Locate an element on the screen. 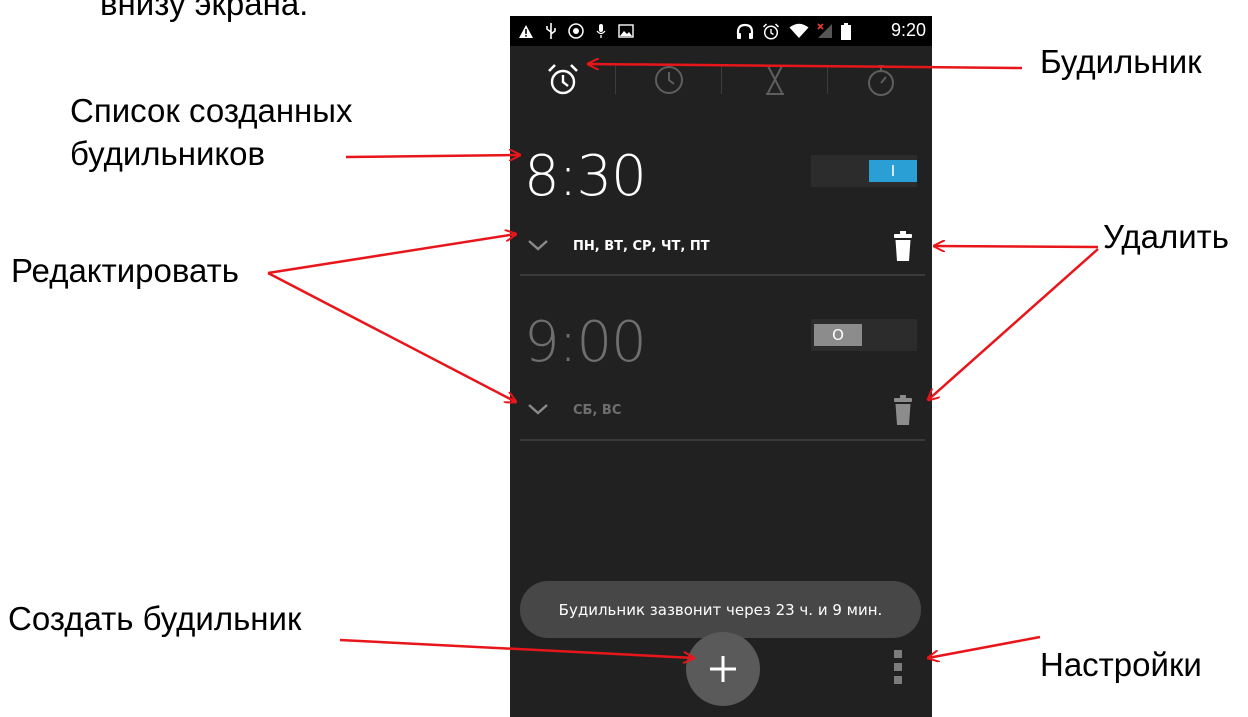 This screenshot has height=717, width=1248. arrow-to-alarm-list is located at coordinates (432, 156).